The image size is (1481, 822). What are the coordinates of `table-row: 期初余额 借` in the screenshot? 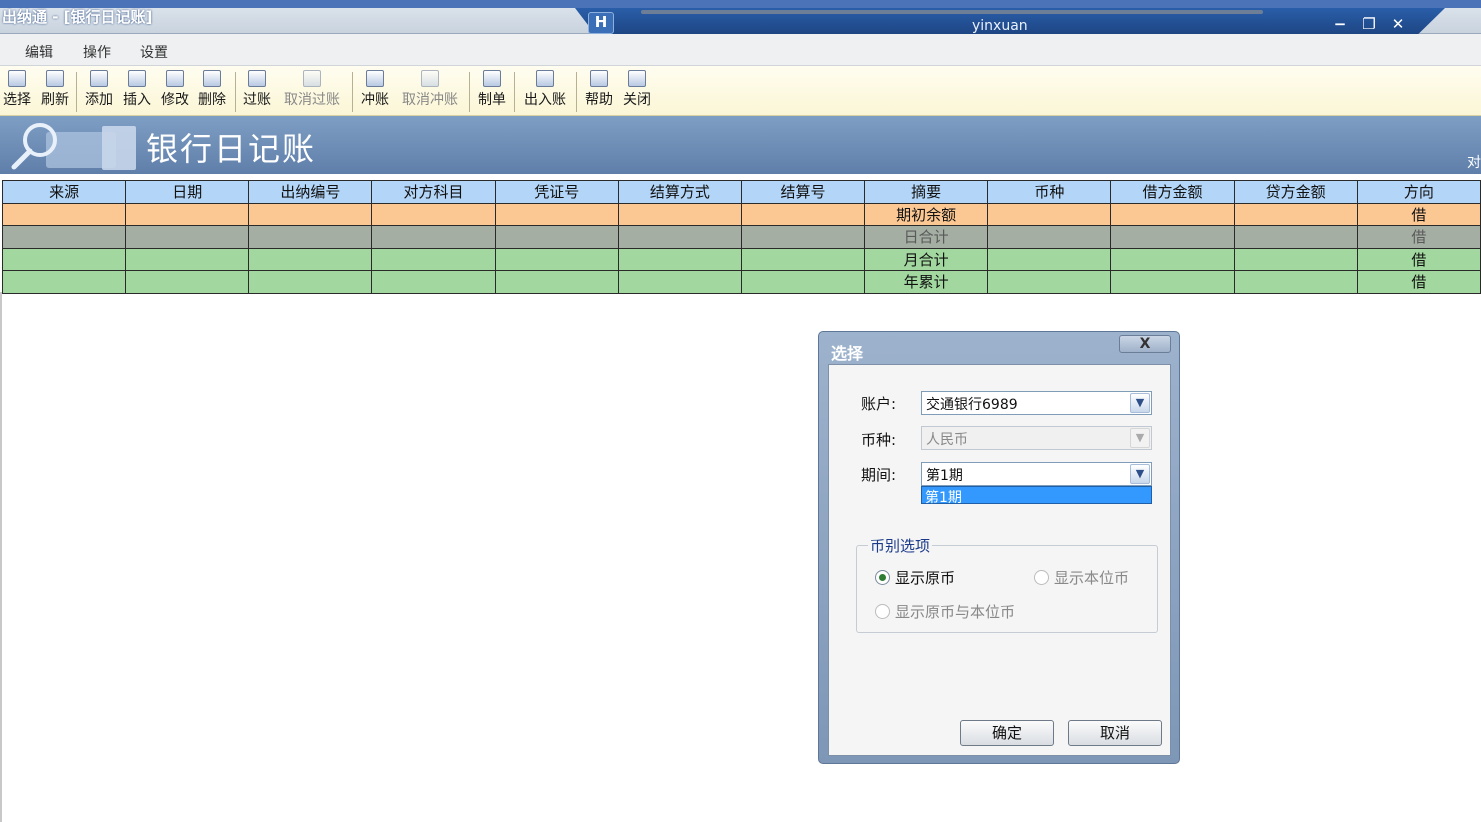 It's located at (741, 214).